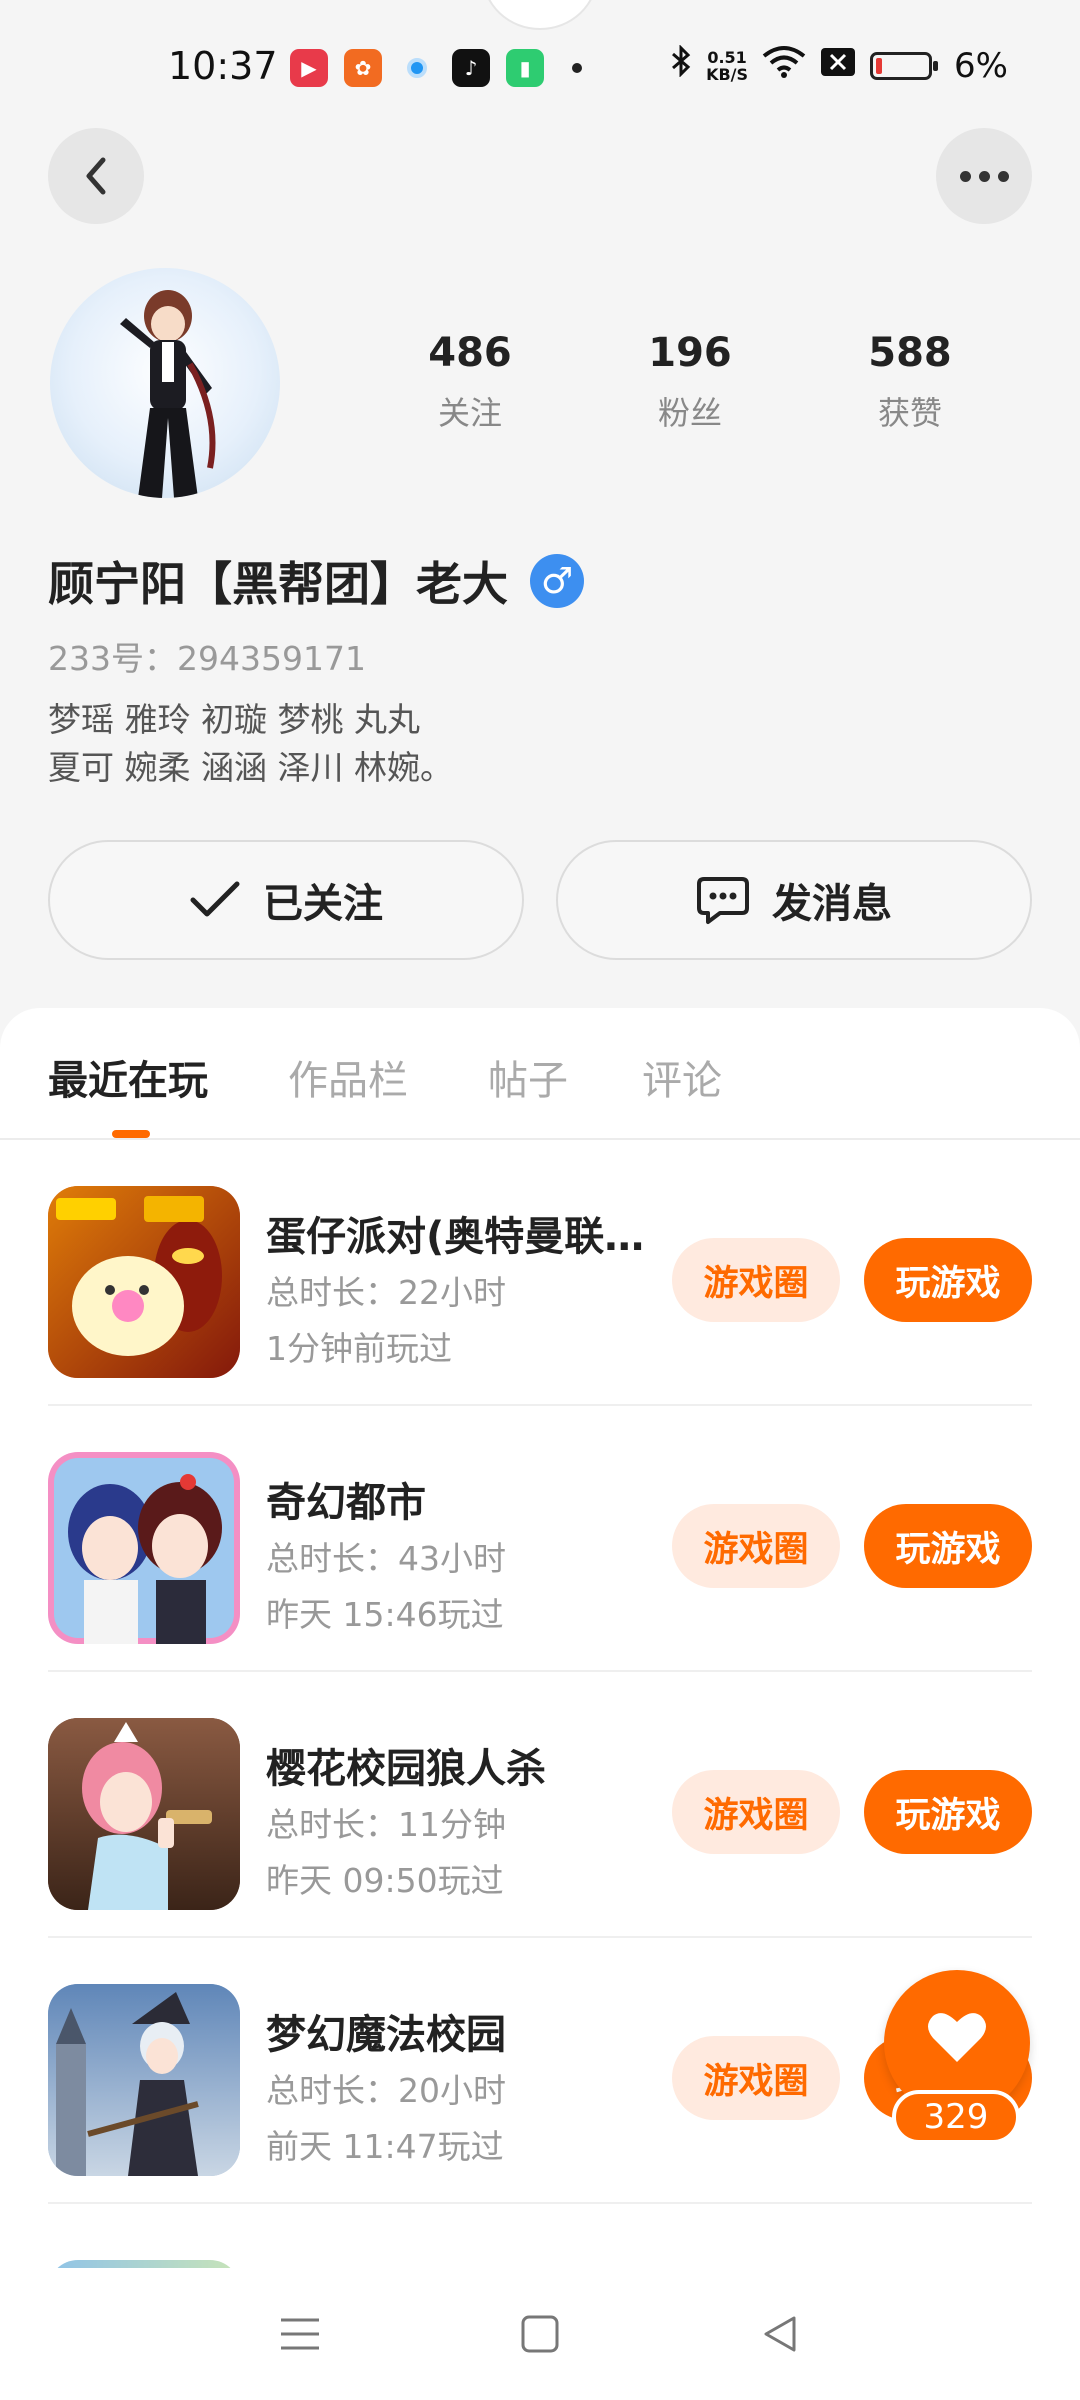 The width and height of the screenshot is (1080, 2400). I want to click on game-duration: 总时长：43小时, so click(386, 1558).